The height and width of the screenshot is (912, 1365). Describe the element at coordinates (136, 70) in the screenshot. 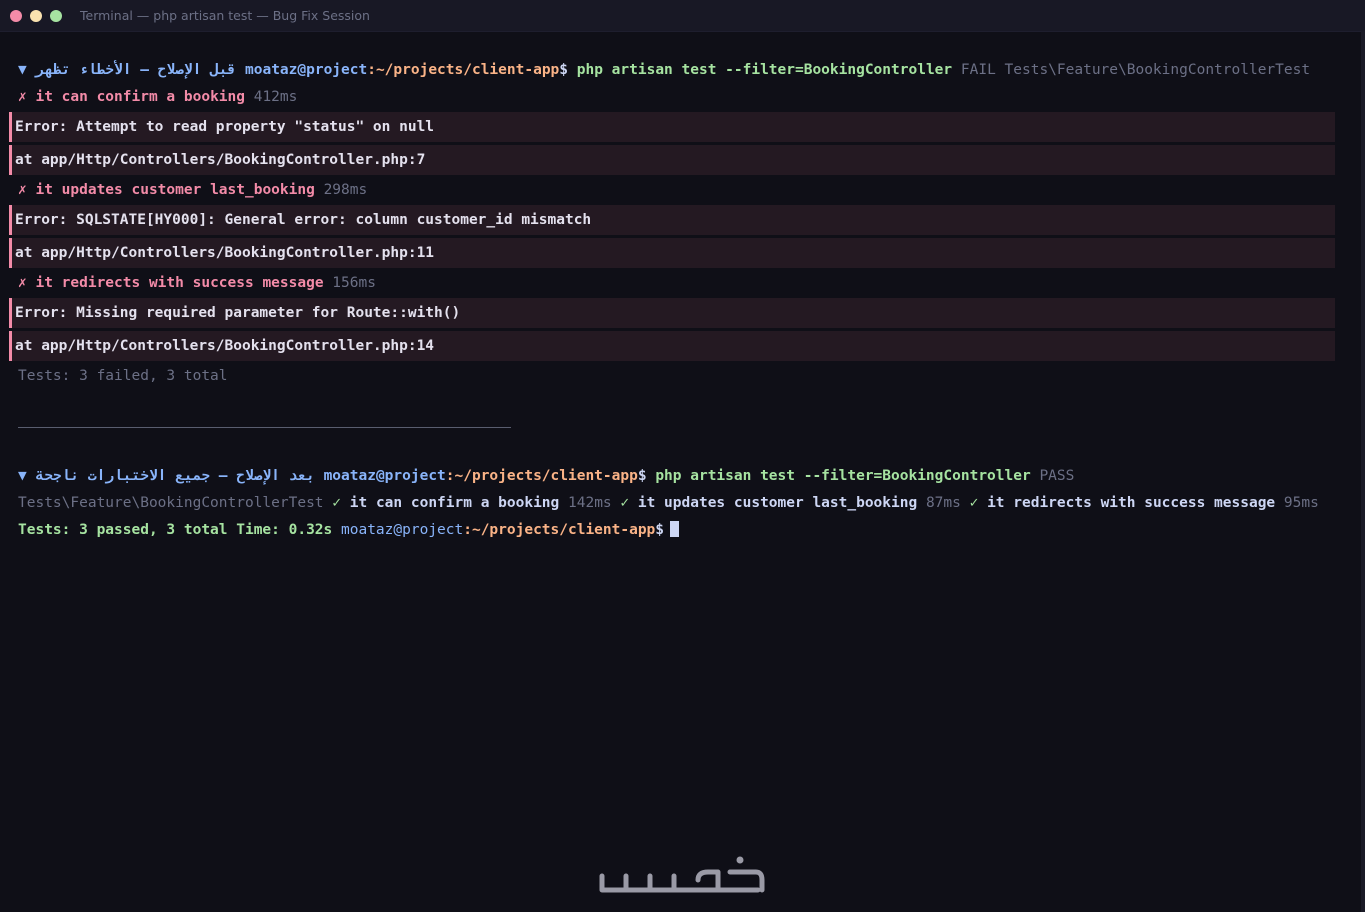

I see `before-heading: قبل الإصلاح — الأخطاء تظهر` at that location.